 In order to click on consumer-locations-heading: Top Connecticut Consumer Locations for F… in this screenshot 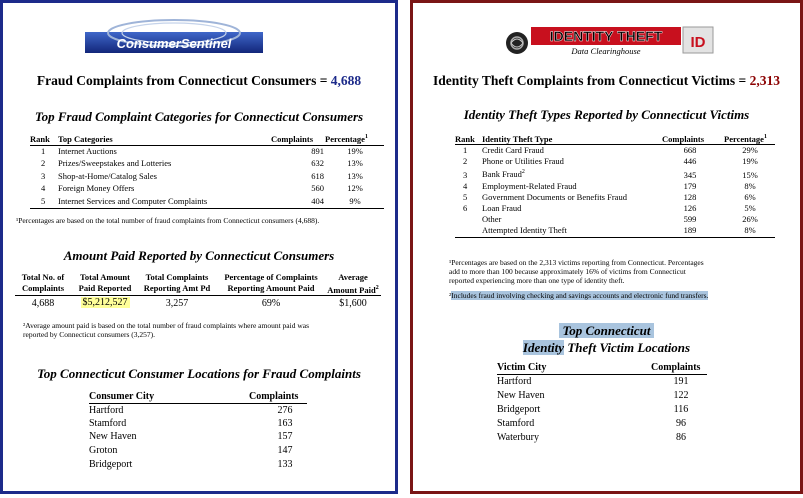, I will do `click(199, 373)`.